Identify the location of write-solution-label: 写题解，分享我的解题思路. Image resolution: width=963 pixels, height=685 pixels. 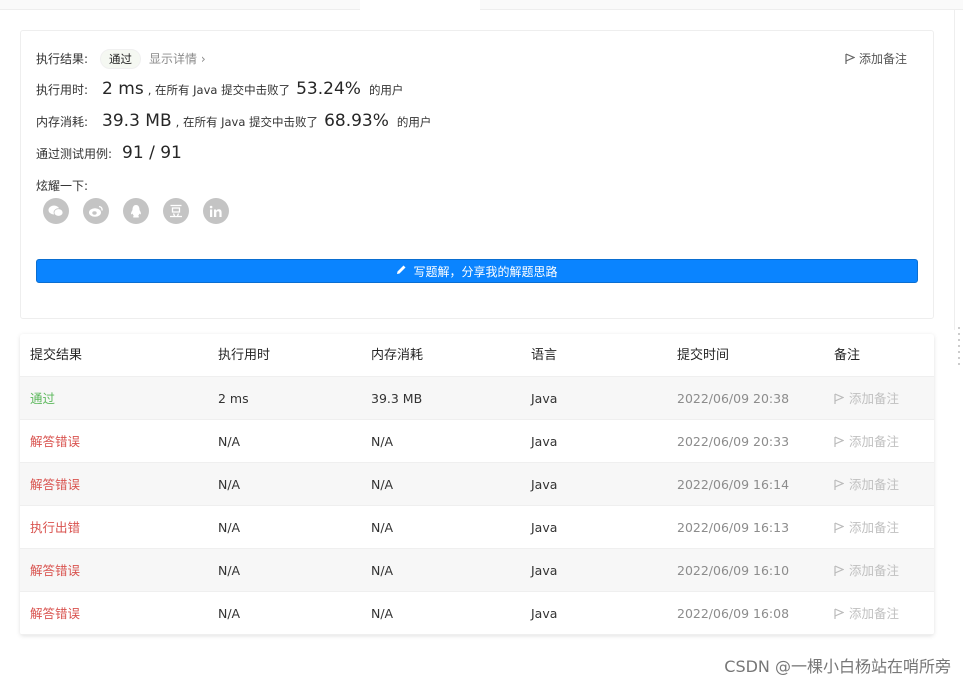
(485, 271).